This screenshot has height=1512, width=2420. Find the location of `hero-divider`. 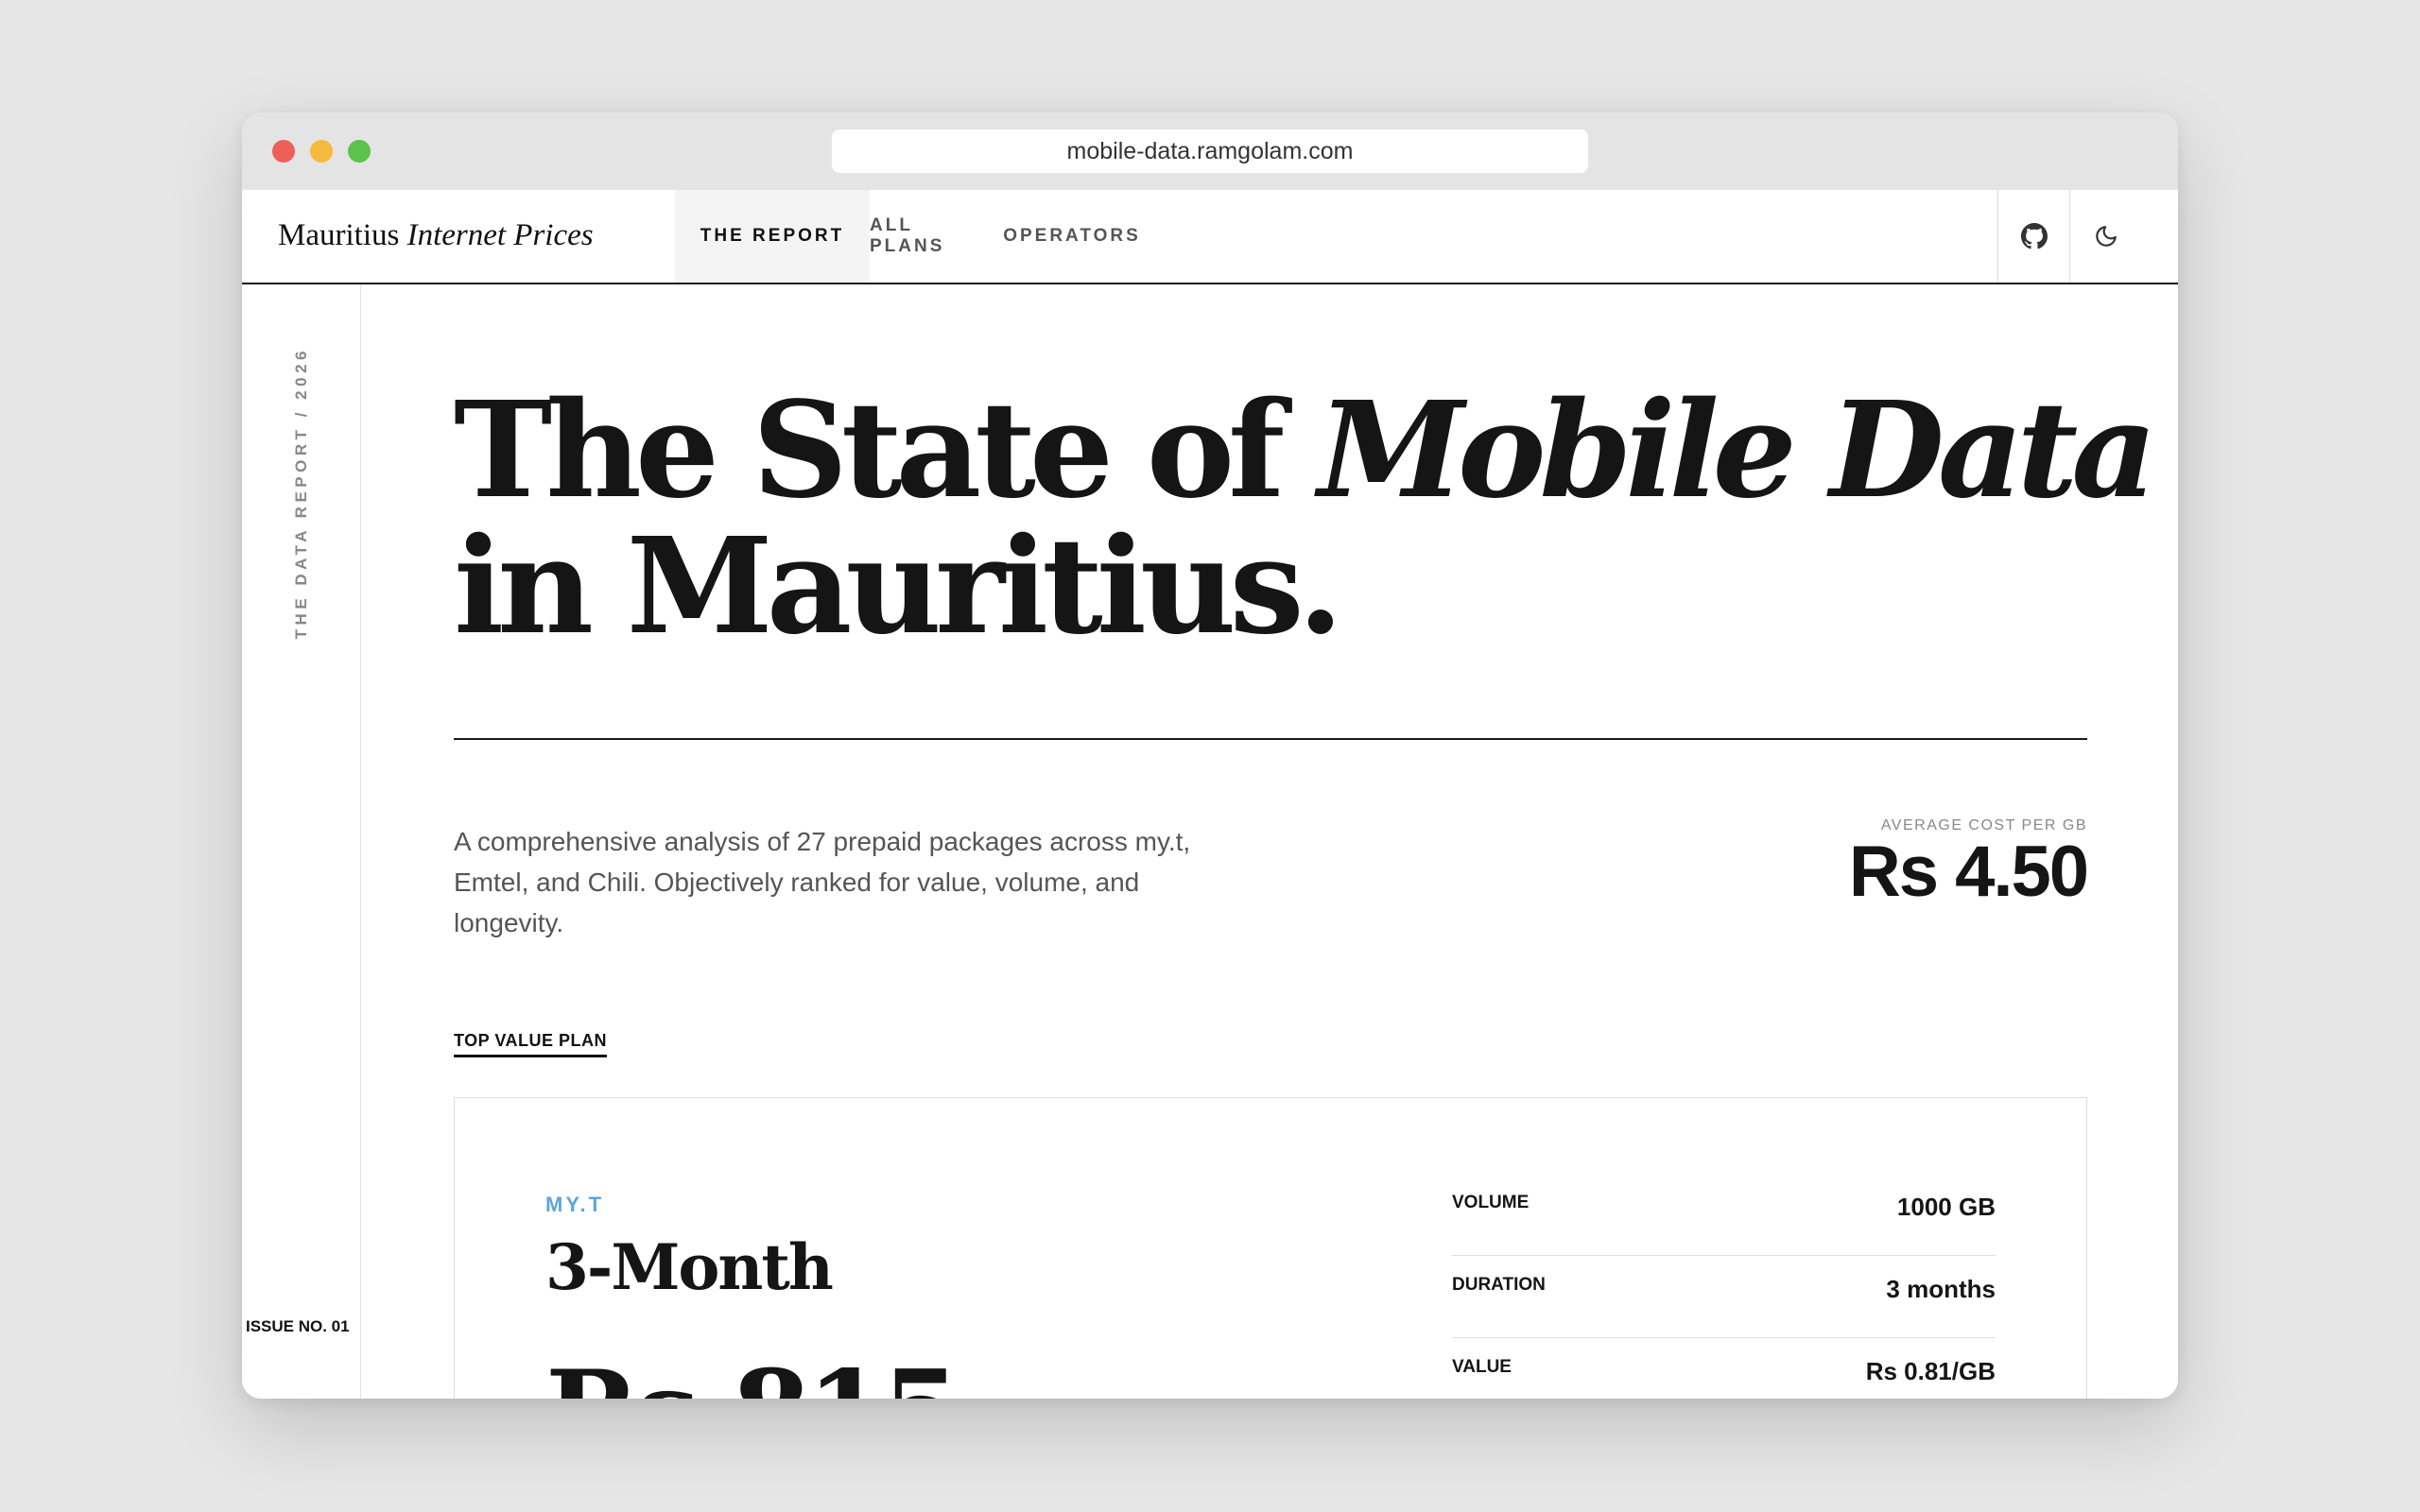

hero-divider is located at coordinates (1270, 739).